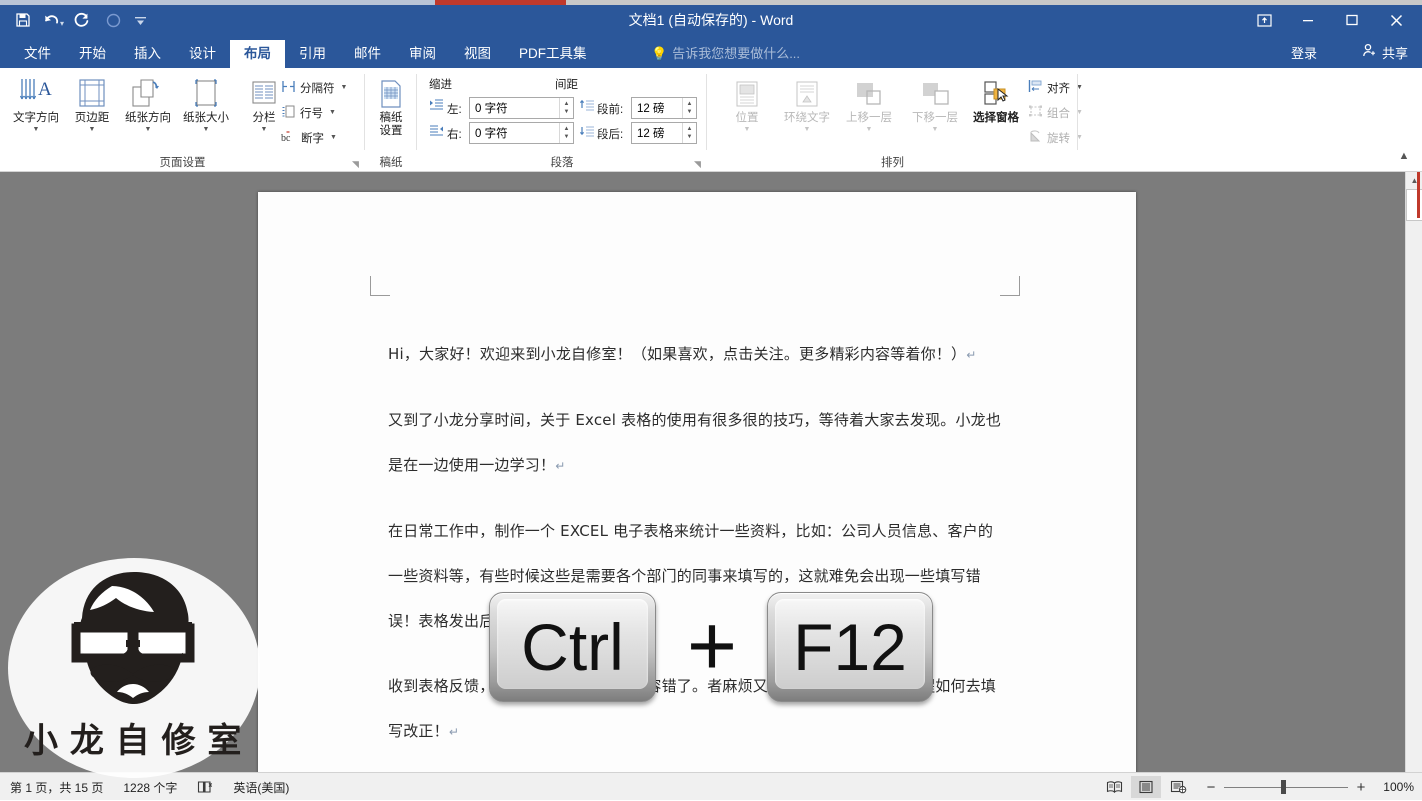 The image size is (1422, 801). I want to click on vertical-scrollbar: ▲, so click(1413, 472).